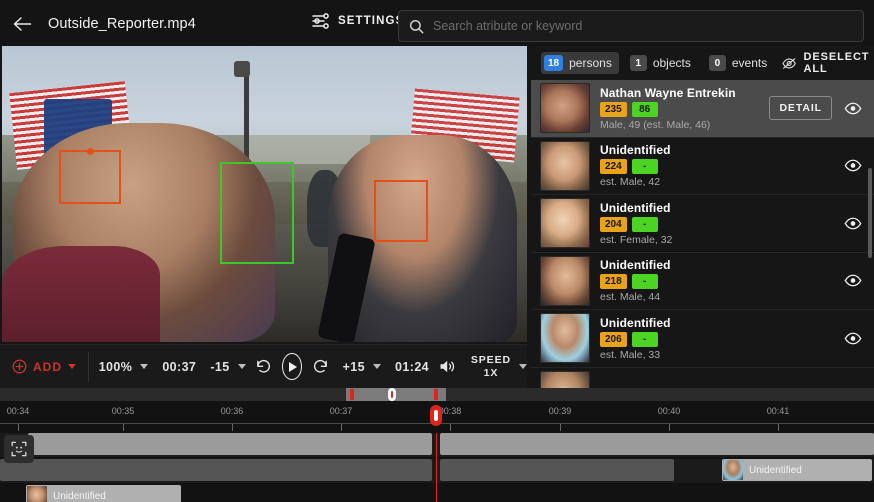 Image resolution: width=874 pixels, height=502 pixels. Describe the element at coordinates (115, 366) in the screenshot. I see `zoom-level-label: 100%` at that location.